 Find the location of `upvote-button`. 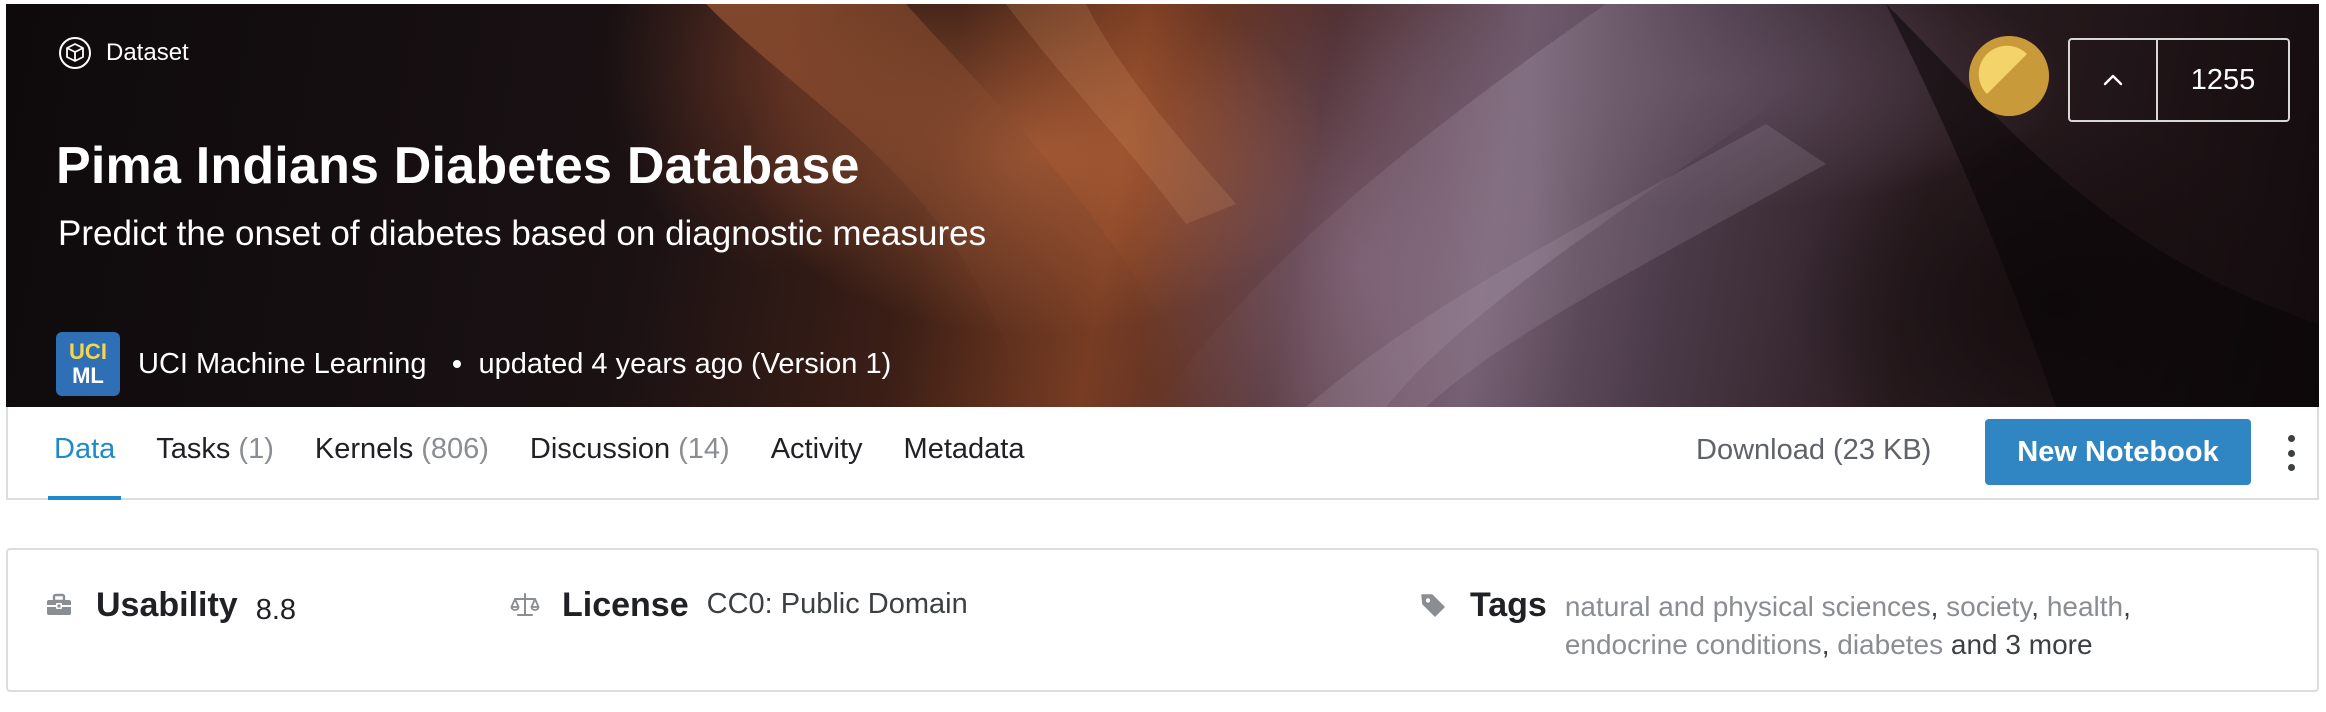

upvote-button is located at coordinates (2114, 80).